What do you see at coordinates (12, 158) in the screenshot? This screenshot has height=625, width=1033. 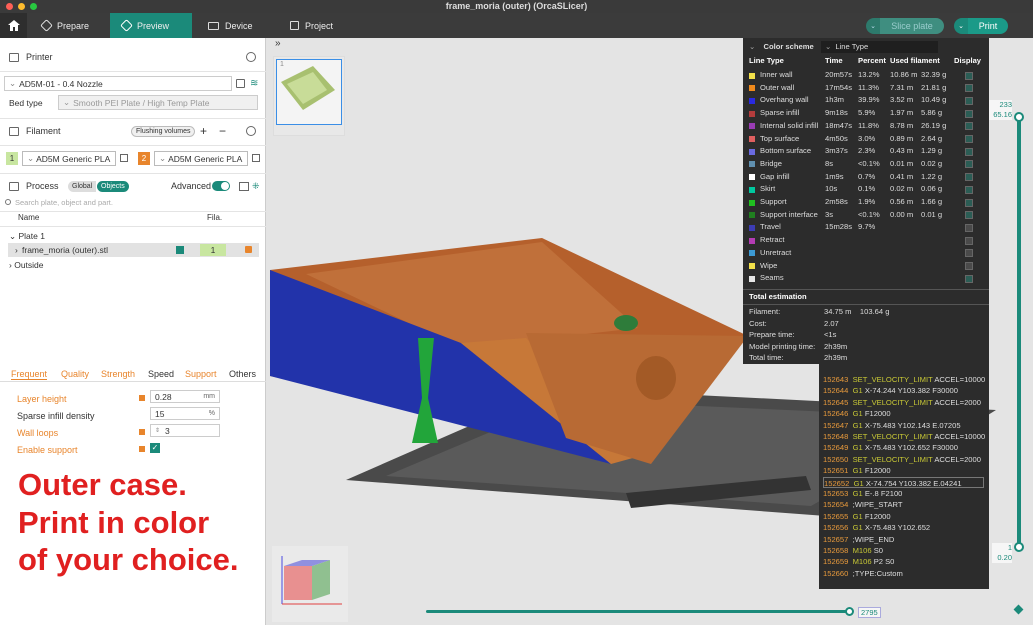 I see `filament-slot-1-badge: 1` at bounding box center [12, 158].